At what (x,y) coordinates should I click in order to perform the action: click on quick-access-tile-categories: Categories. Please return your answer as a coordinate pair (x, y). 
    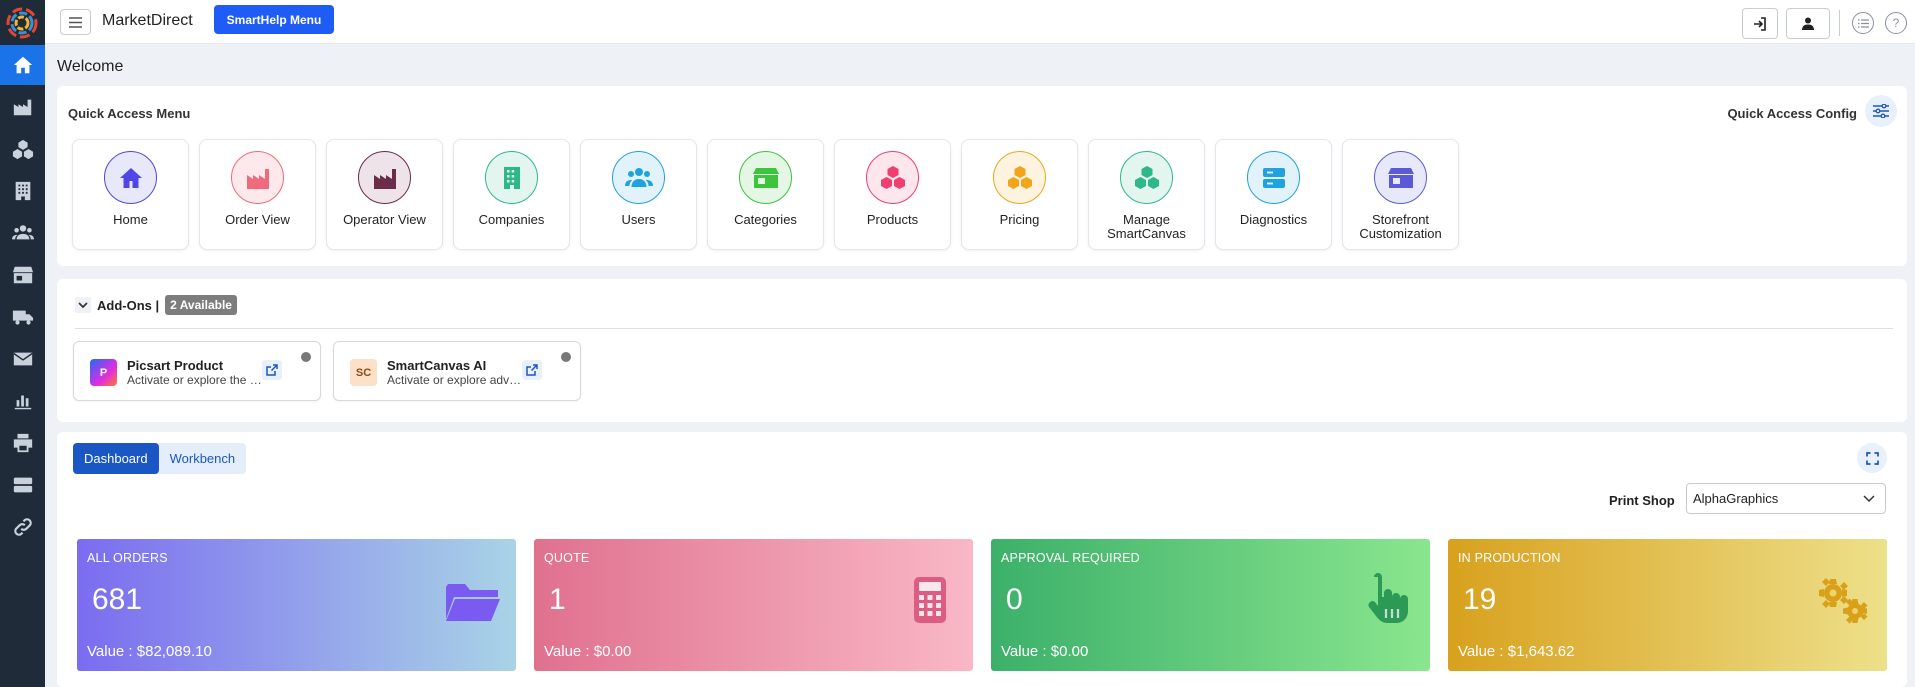
    Looking at the image, I should click on (765, 194).